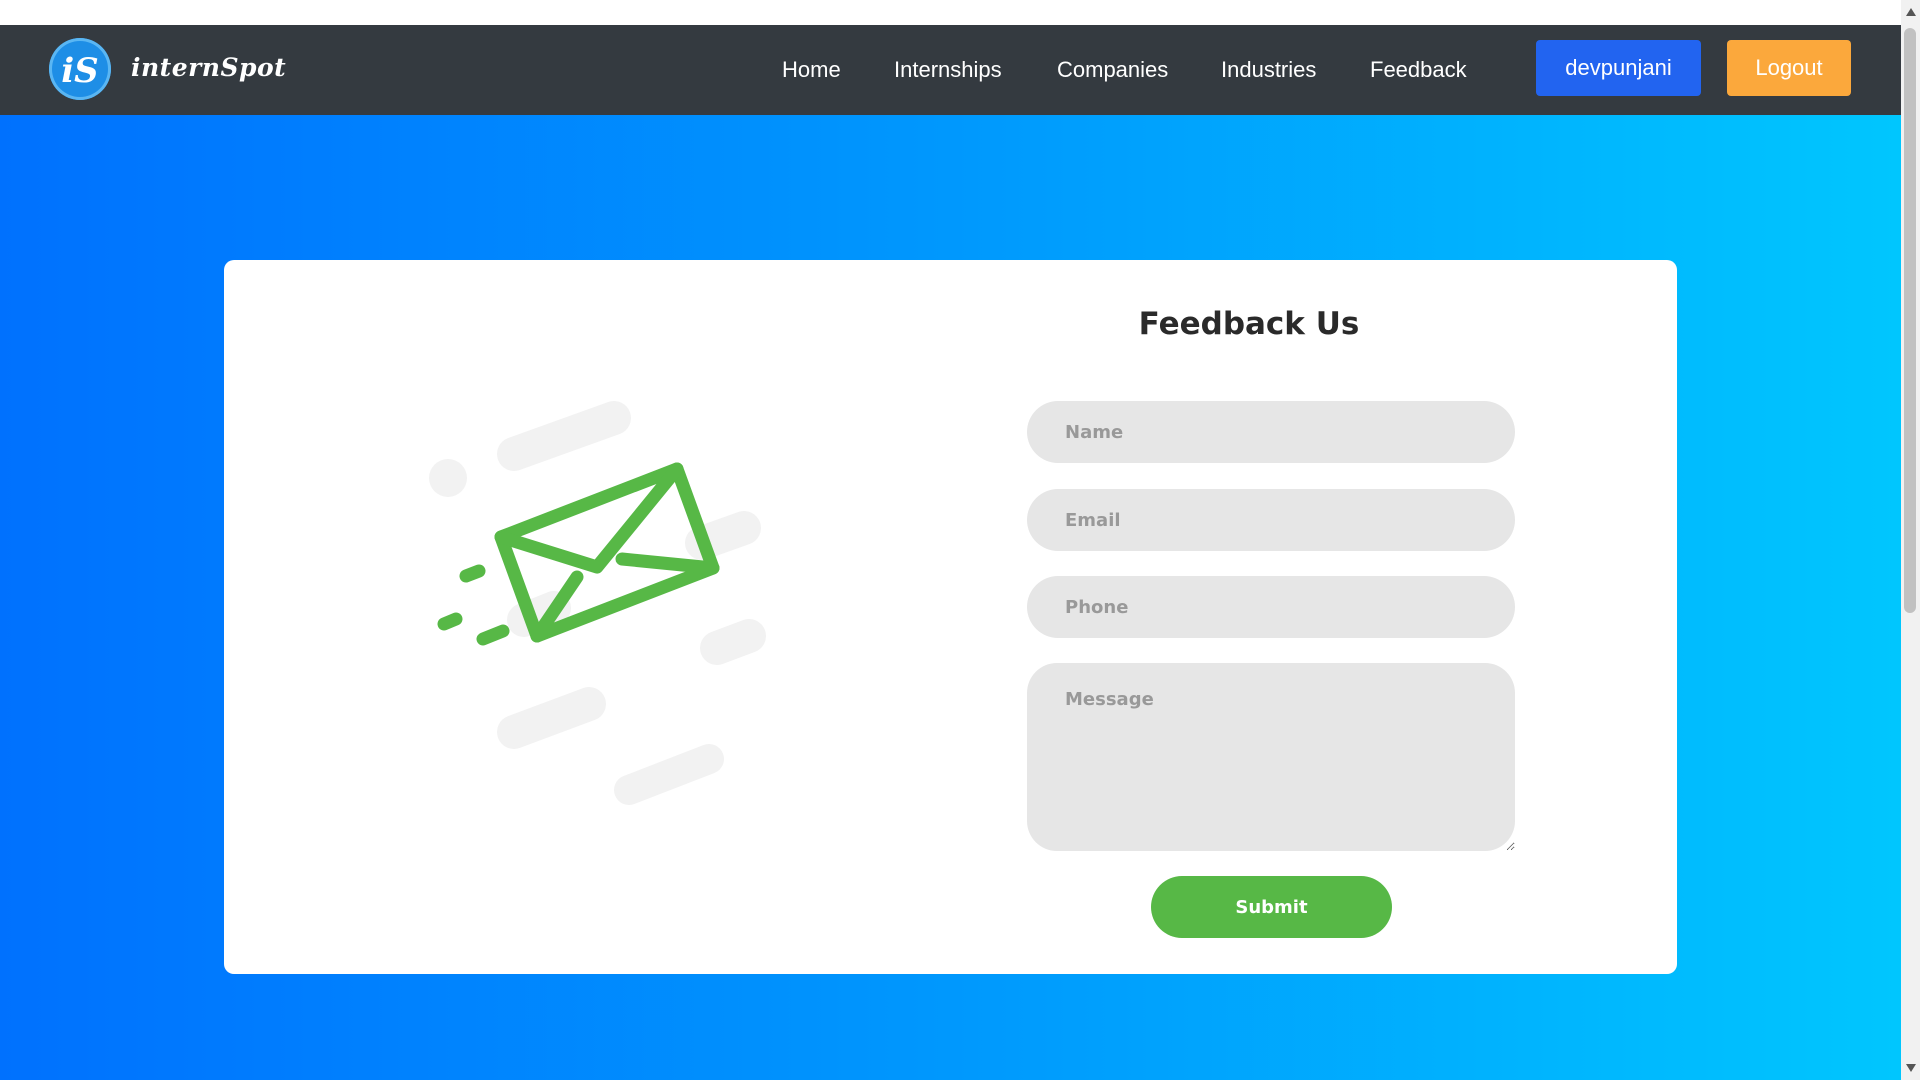 The height and width of the screenshot is (1080, 1920). I want to click on brand-name: internSpot, so click(208, 67).